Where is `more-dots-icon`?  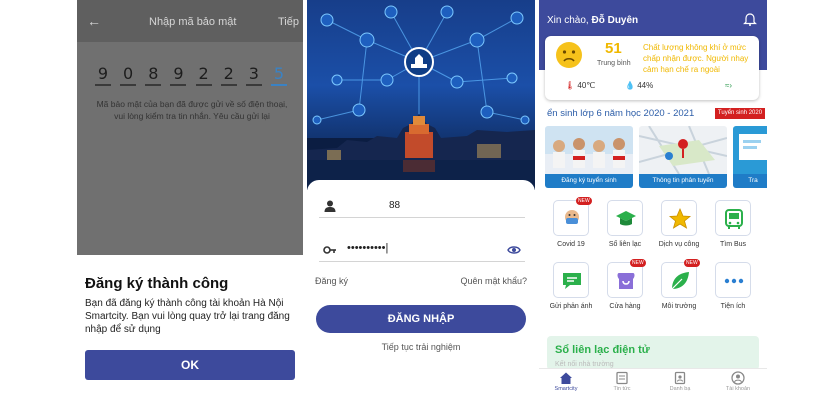
more-dots-icon is located at coordinates (734, 281).